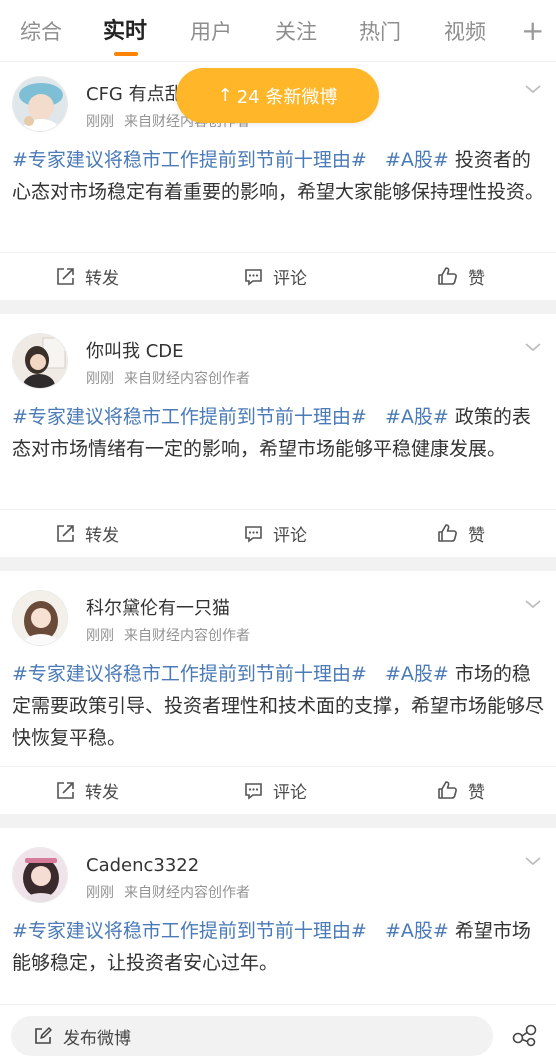 This screenshot has height=1062, width=556. What do you see at coordinates (97, 1038) in the screenshot?
I see `compose-label: 发布微博` at bounding box center [97, 1038].